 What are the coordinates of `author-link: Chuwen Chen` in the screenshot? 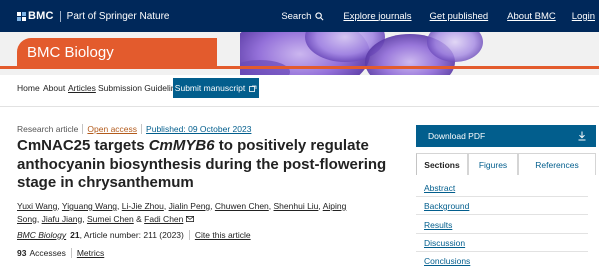 It's located at (242, 206).